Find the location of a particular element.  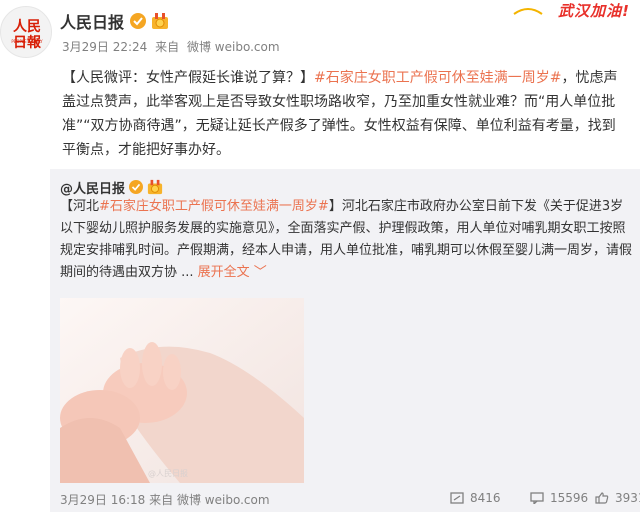

comment-count-button: 15596 is located at coordinates (559, 498).